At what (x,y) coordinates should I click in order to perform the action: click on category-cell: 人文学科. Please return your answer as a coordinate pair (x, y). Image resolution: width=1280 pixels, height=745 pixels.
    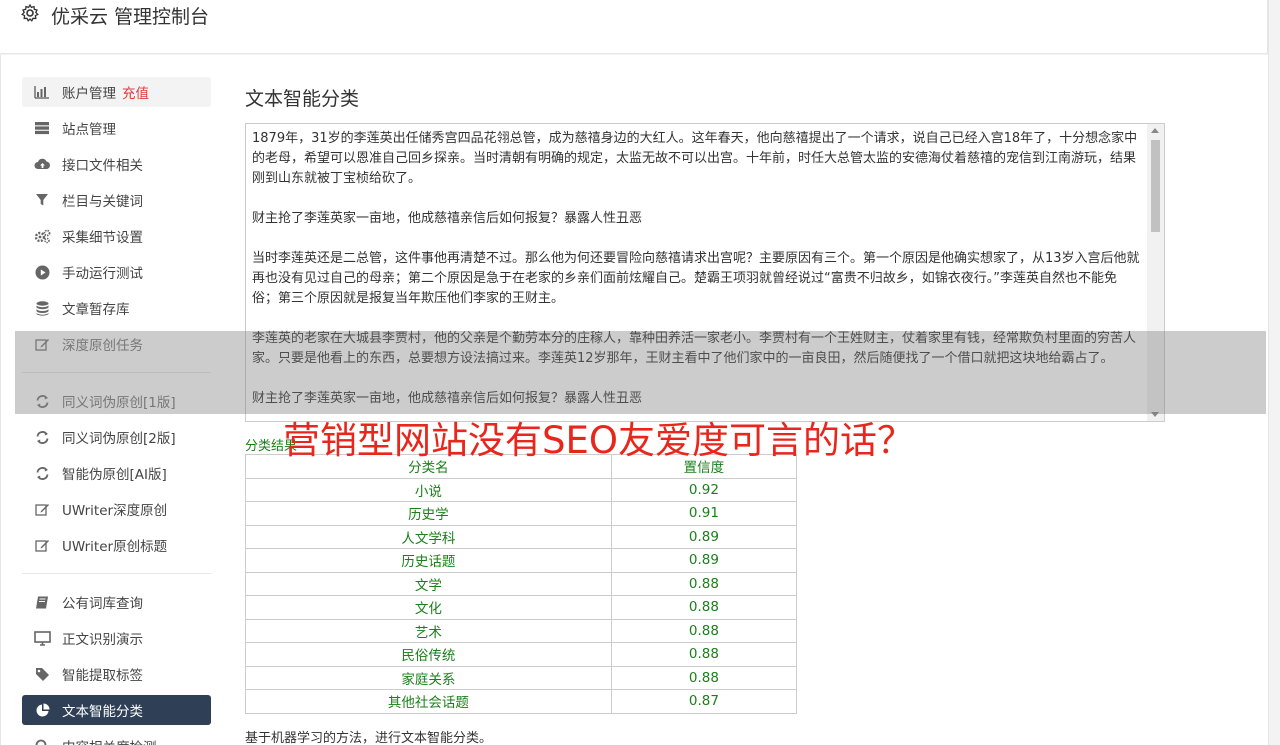
    Looking at the image, I should click on (428, 536).